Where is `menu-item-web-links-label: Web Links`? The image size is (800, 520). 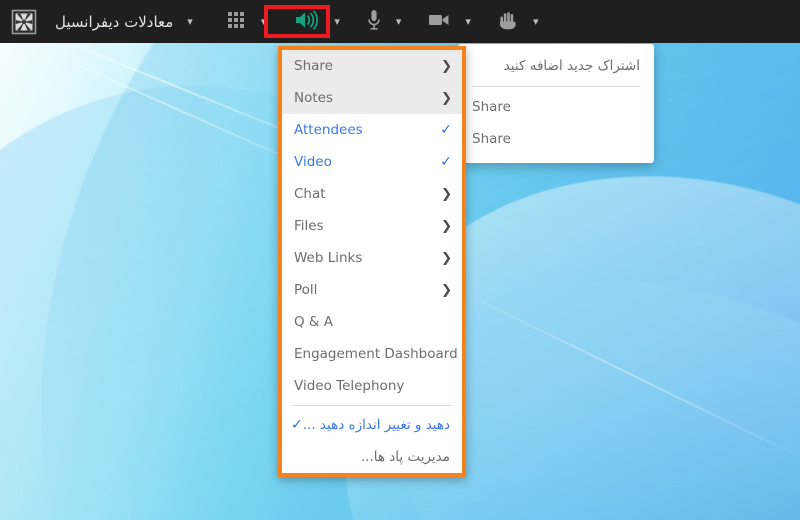 menu-item-web-links-label: Web Links is located at coordinates (328, 258).